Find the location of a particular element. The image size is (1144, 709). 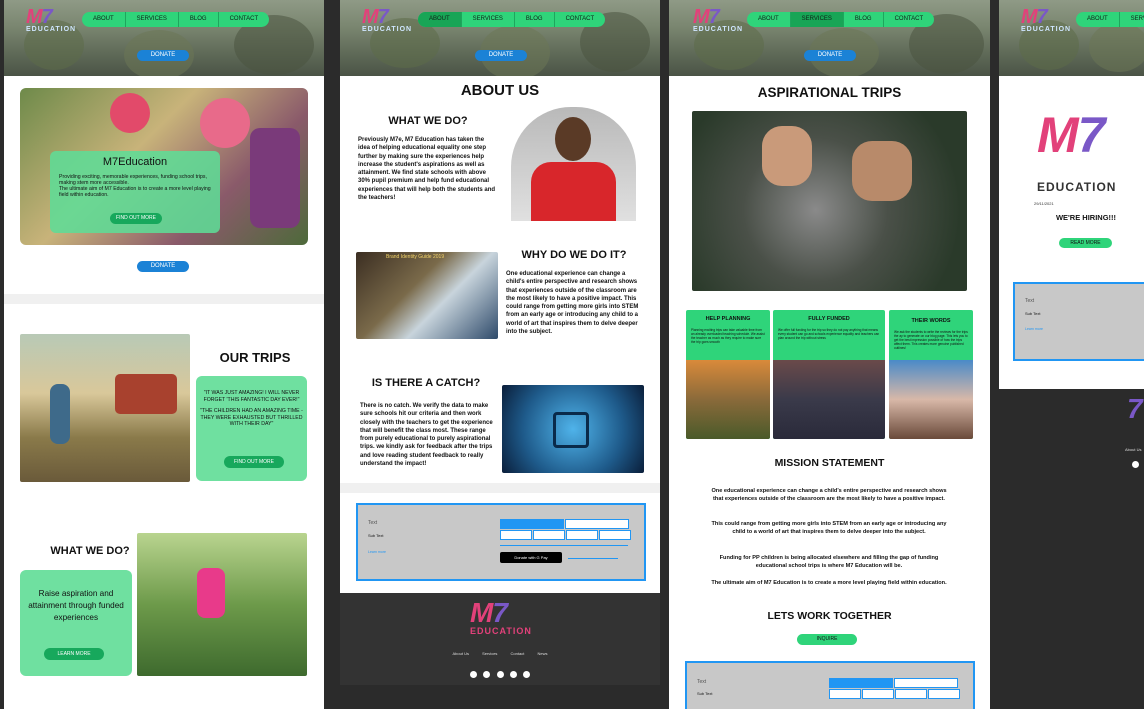

donation-widget-subtitle: Sub Text is located at coordinates (376, 535).